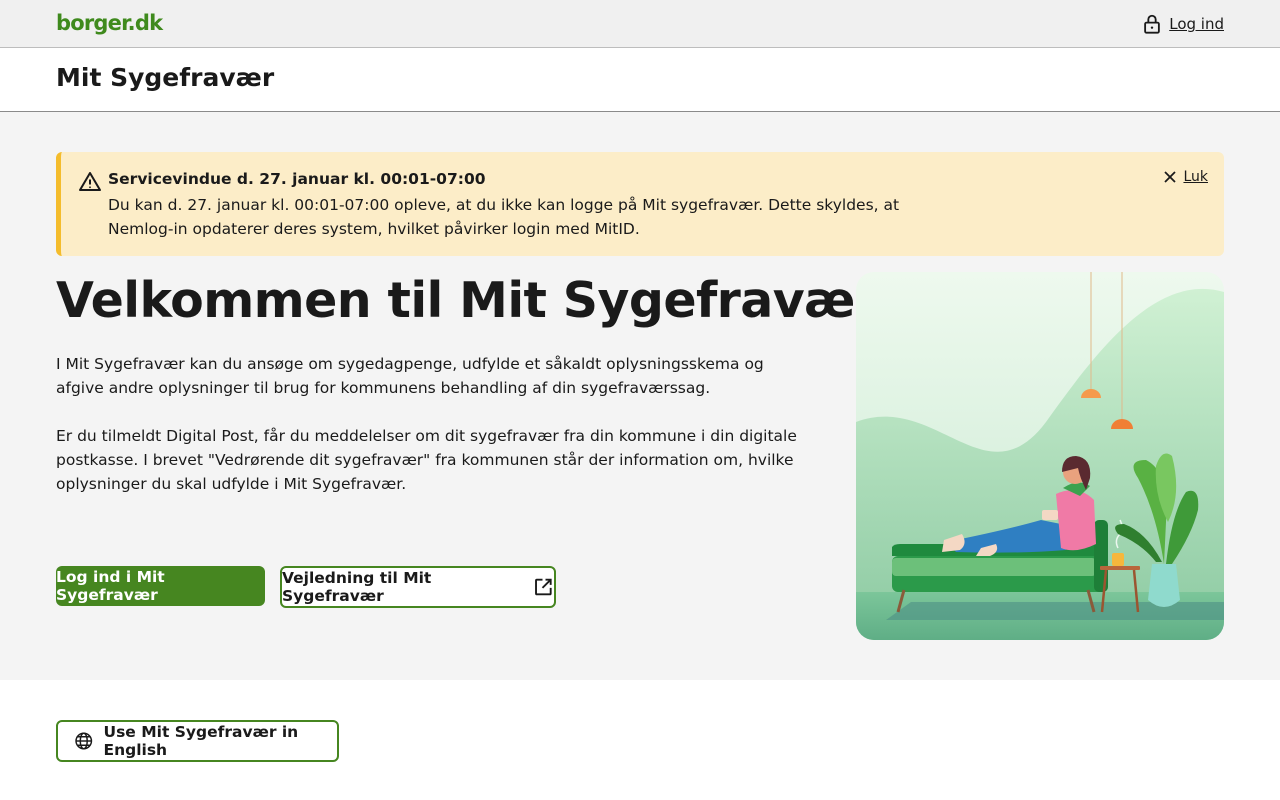 This screenshot has height=800, width=1280. Describe the element at coordinates (640, 80) in the screenshot. I see `app-bar: Mit Sygefravær` at that location.